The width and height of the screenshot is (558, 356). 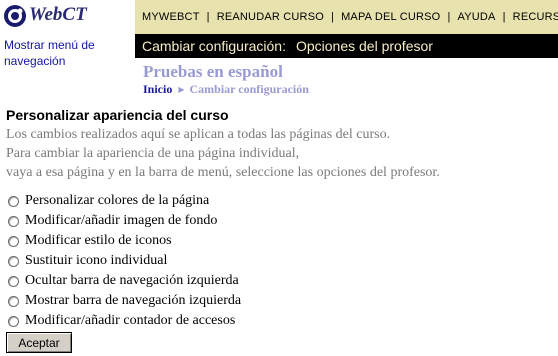 I want to click on nav-ayuda: AYUDA, so click(x=477, y=17).